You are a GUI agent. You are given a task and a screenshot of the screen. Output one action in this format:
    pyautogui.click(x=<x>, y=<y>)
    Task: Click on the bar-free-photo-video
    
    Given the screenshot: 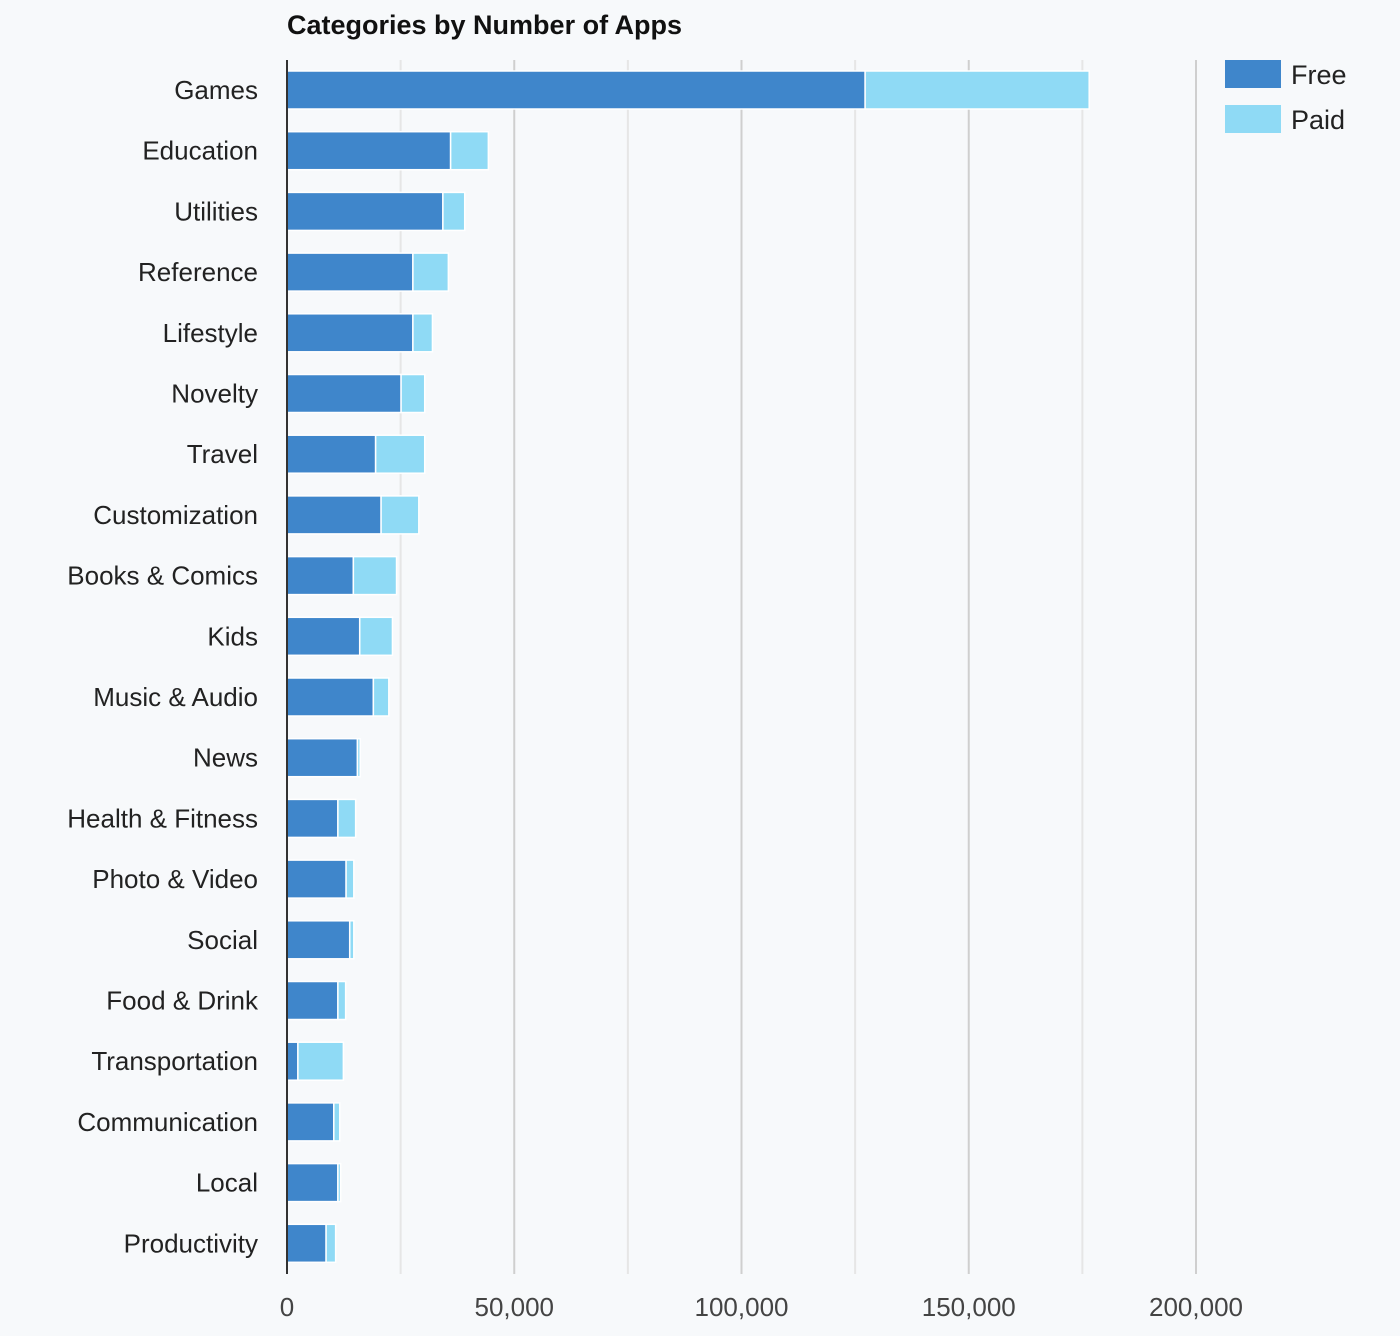 What is the action you would take?
    pyautogui.click(x=316, y=879)
    